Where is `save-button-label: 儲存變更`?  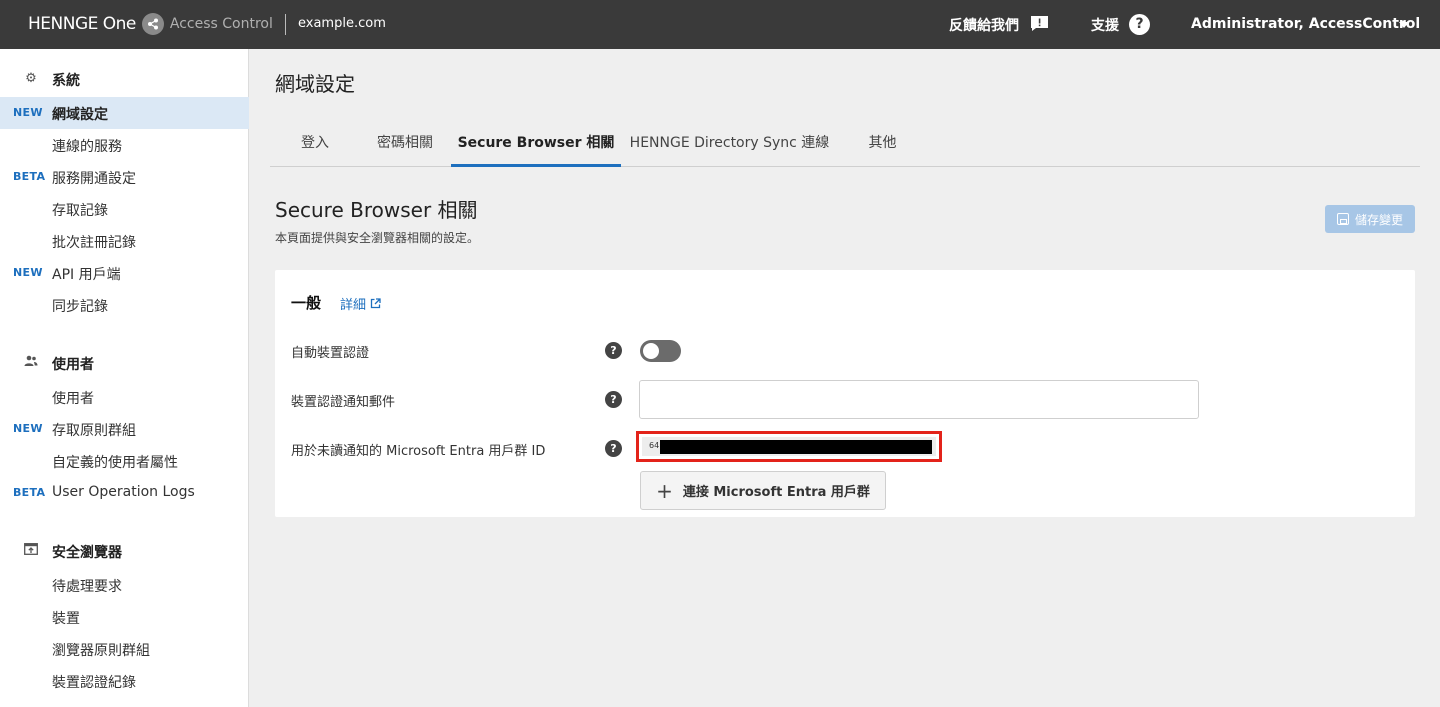
save-button-label: 儲存變更 is located at coordinates (1378, 219).